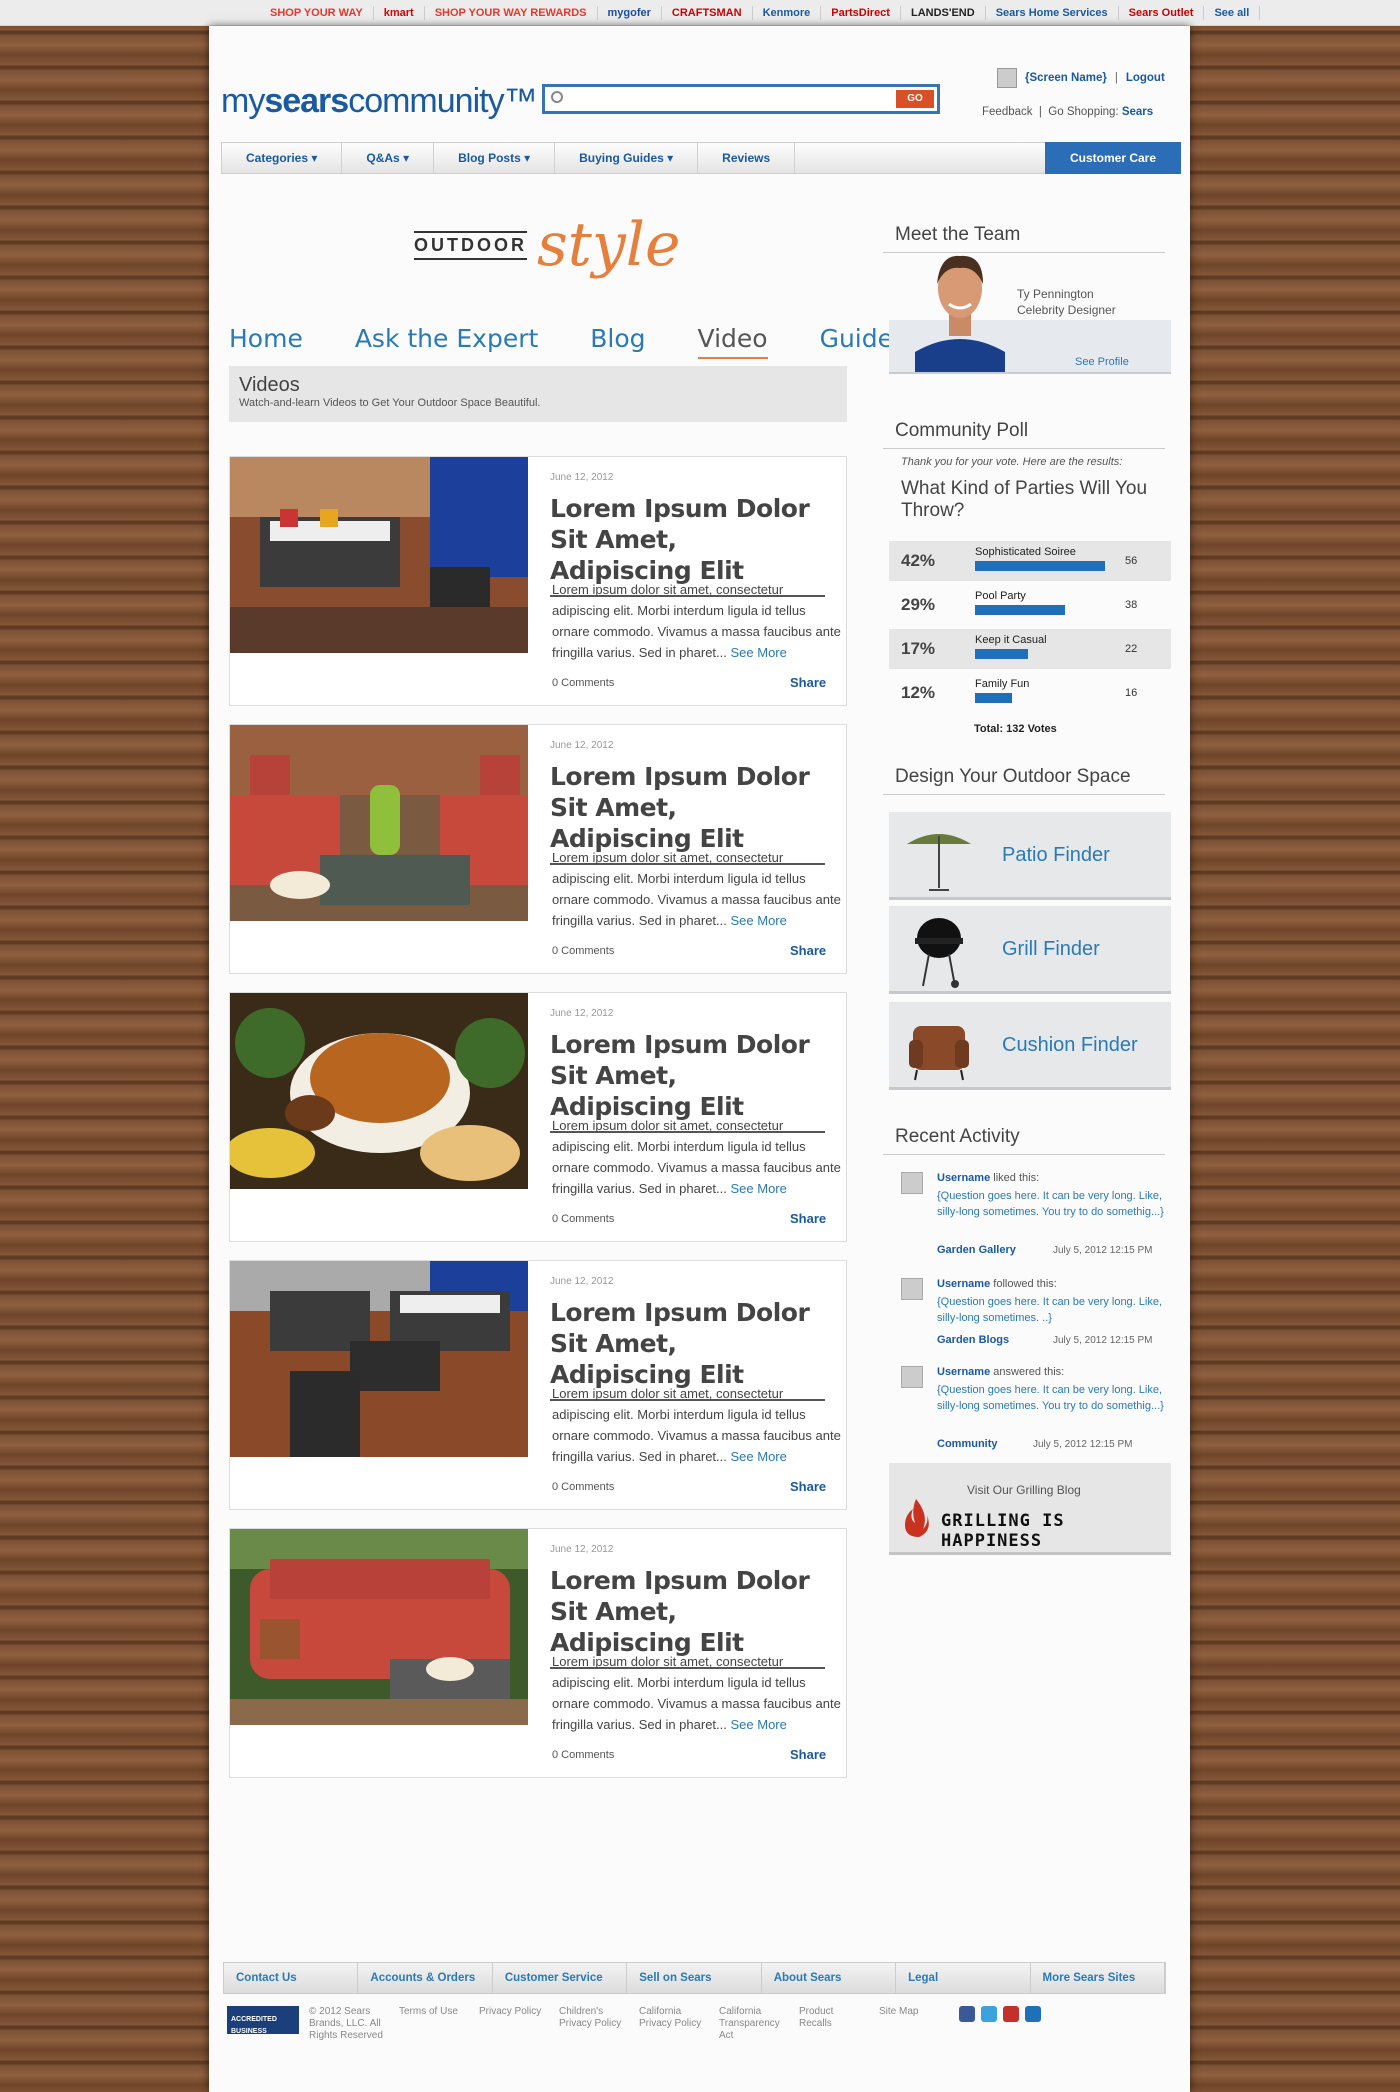 The image size is (1400, 2092). What do you see at coordinates (266, 341) in the screenshot?
I see `subnav-tab: Home` at bounding box center [266, 341].